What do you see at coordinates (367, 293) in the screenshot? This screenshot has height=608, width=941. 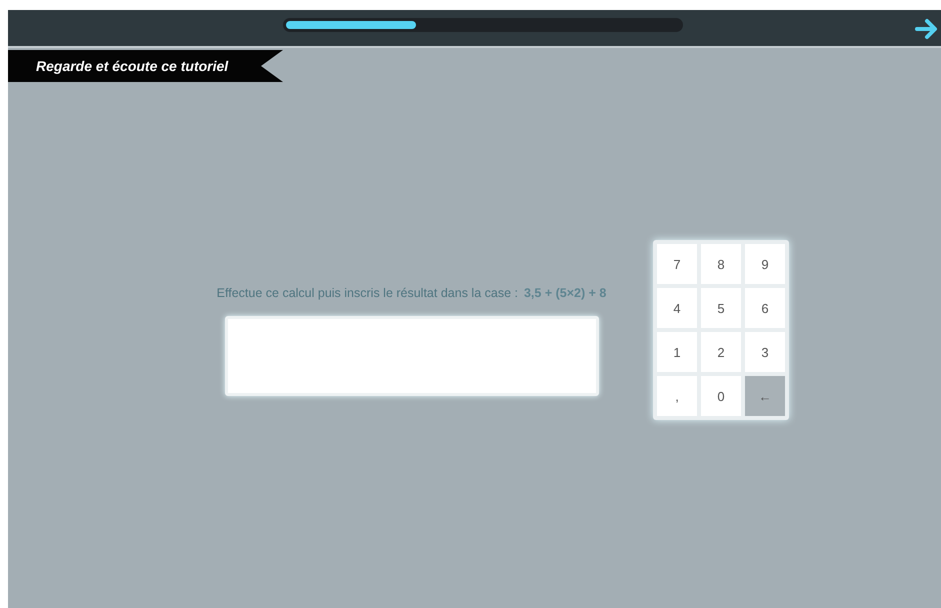 I see `question-text: Effectue ce calcul puis inscris le résultat dans la case :` at bounding box center [367, 293].